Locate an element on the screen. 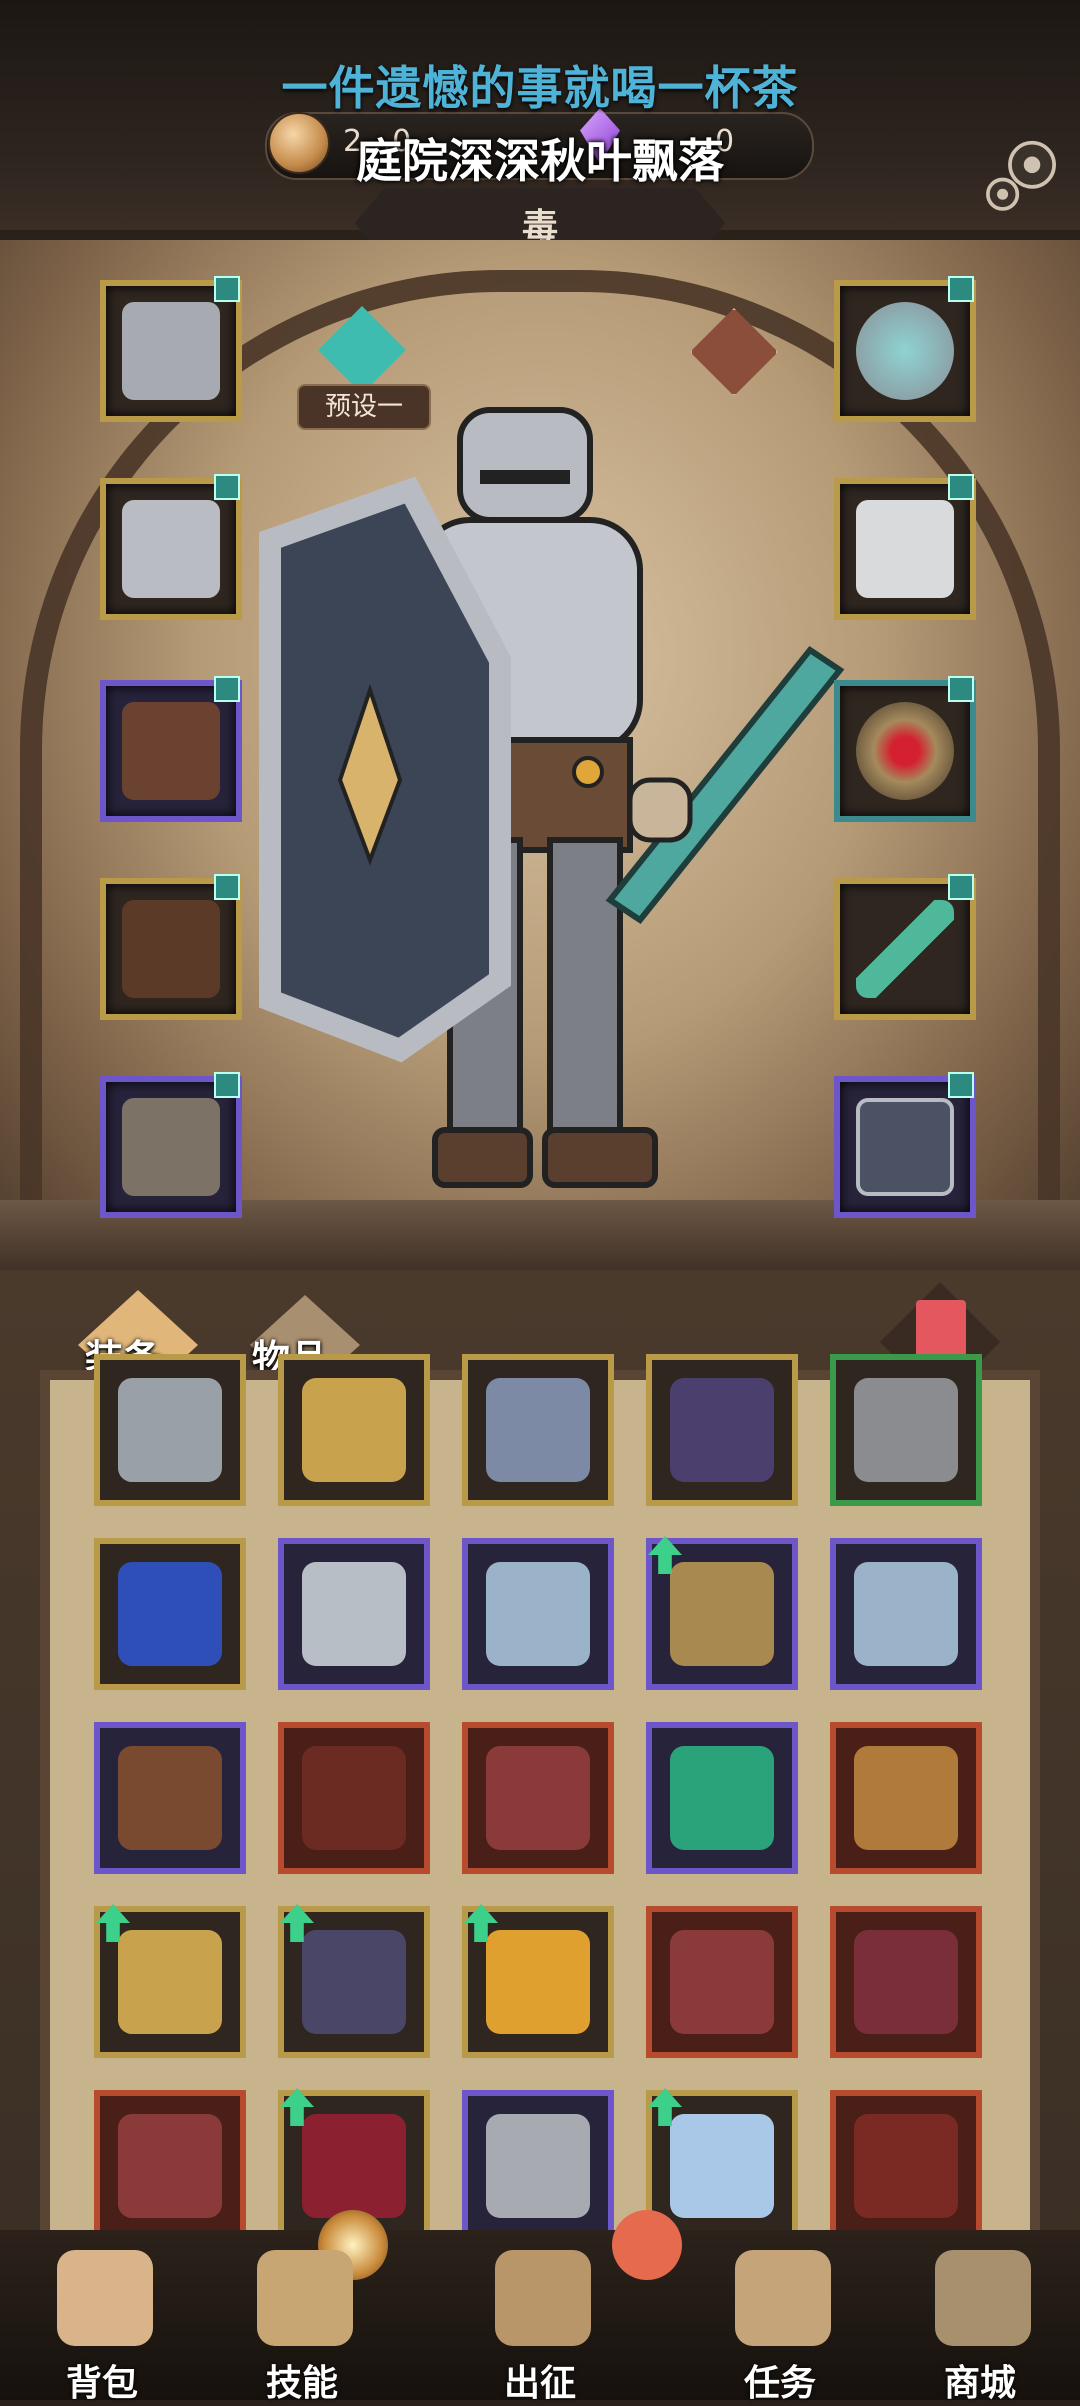  holy-shield-amulet-icon is located at coordinates (354, 1430).